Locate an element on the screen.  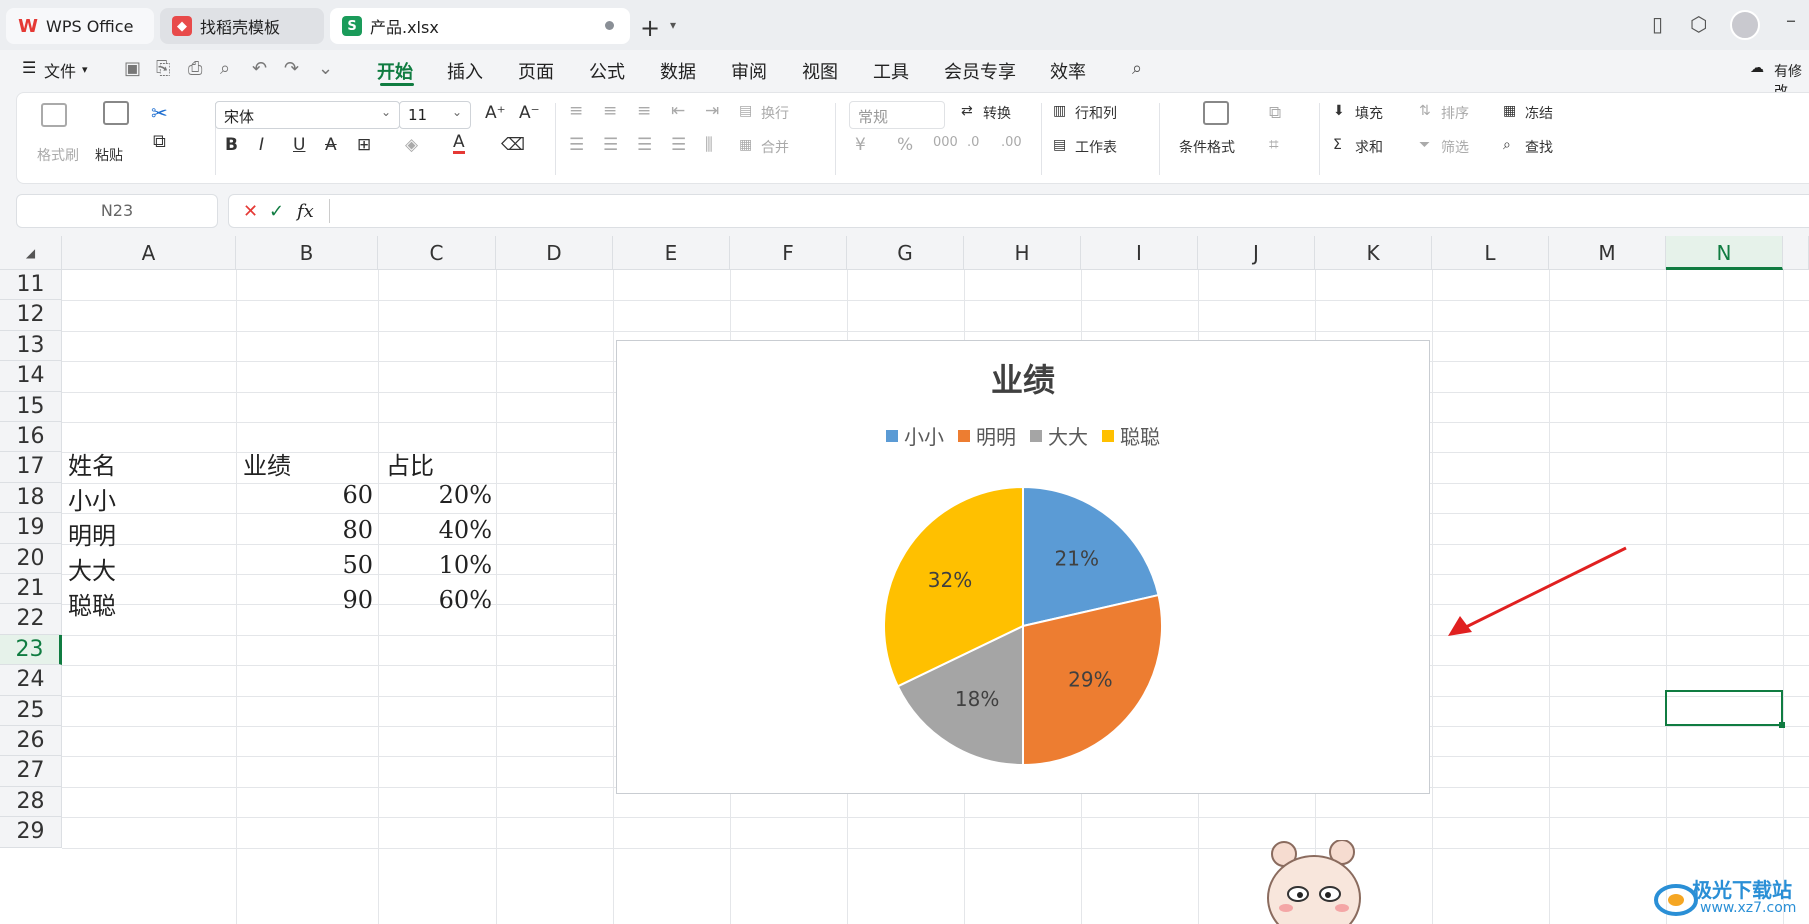
increase-decimal-icon: .0 is located at coordinates (973, 142).